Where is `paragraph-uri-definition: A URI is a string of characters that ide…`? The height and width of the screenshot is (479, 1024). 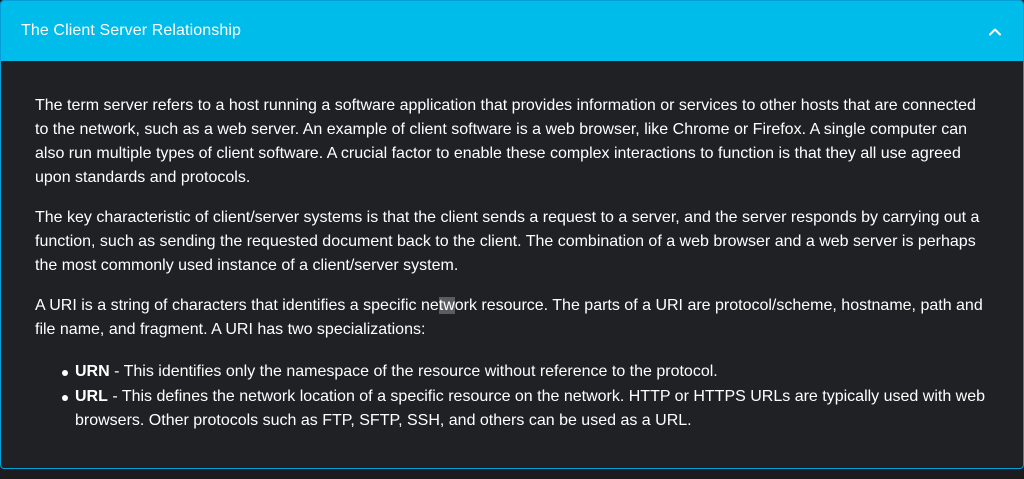 paragraph-uri-definition: A URI is a string of characters that ide… is located at coordinates (514, 318).